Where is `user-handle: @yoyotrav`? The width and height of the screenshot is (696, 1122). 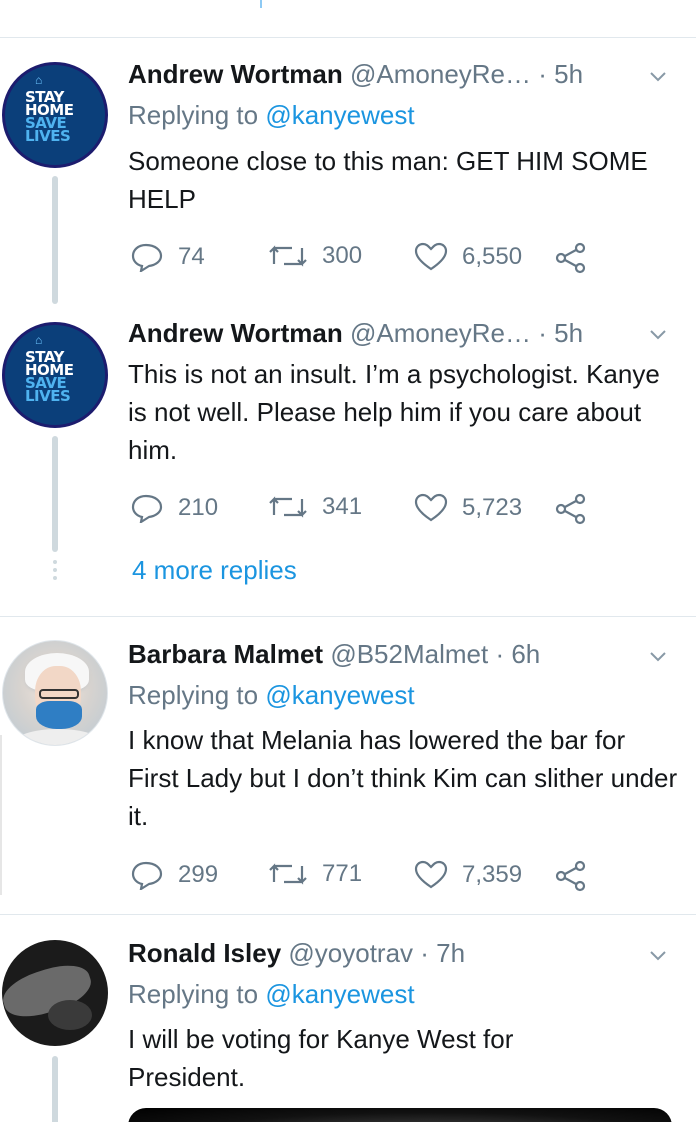 user-handle: @yoyotrav is located at coordinates (350, 953).